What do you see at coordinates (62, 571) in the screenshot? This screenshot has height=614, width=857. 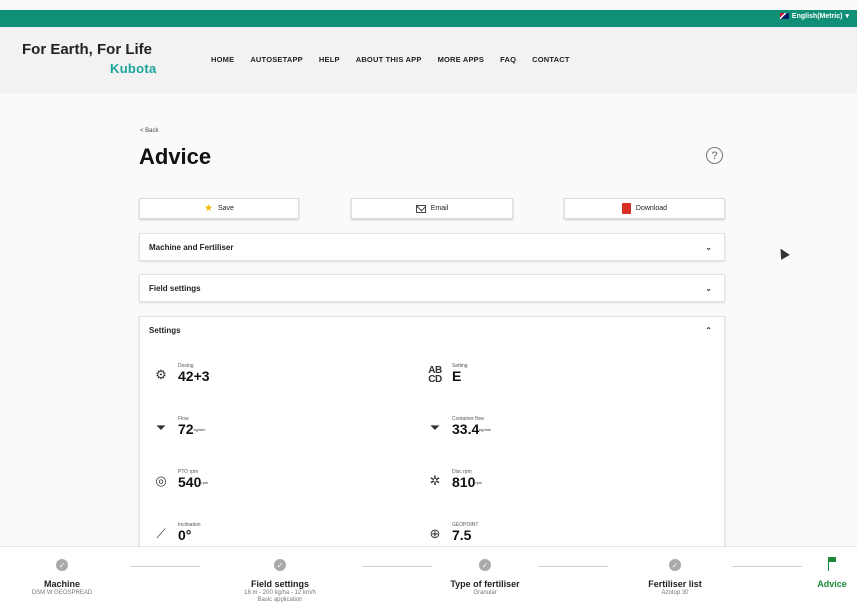 I see `step-machine: ✓ Machine DSM W GEOSPREAD` at bounding box center [62, 571].